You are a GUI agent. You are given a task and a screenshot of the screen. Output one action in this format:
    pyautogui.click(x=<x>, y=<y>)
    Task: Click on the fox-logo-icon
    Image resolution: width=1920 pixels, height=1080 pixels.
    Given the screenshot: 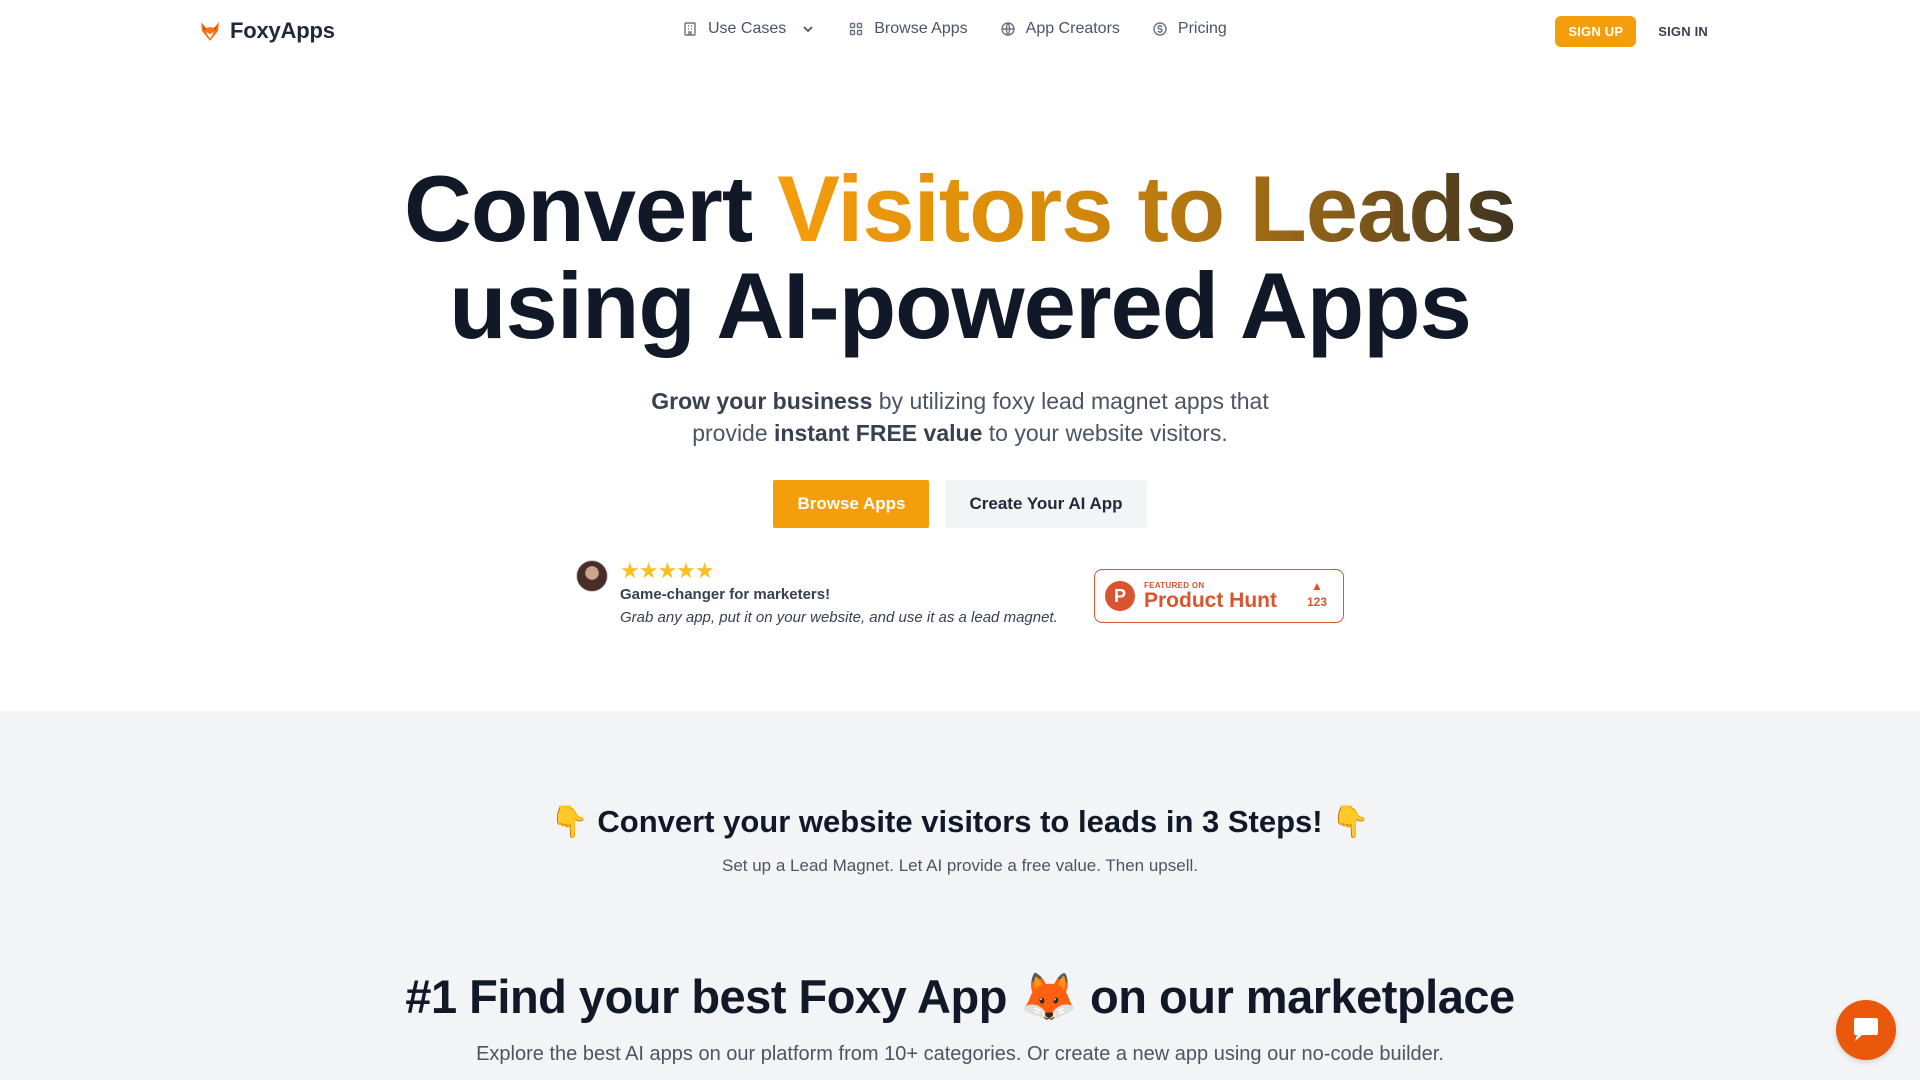 What is the action you would take?
    pyautogui.click(x=210, y=31)
    